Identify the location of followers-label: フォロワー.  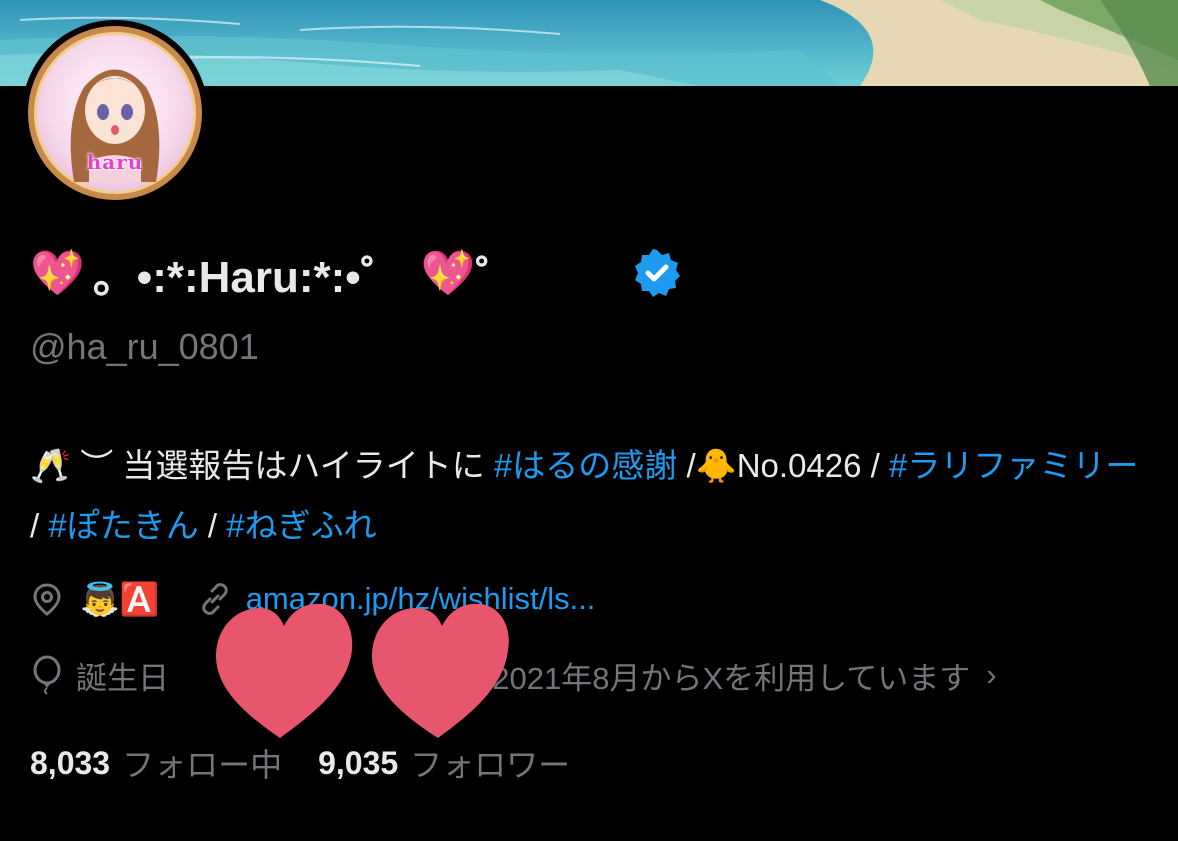
(490, 763).